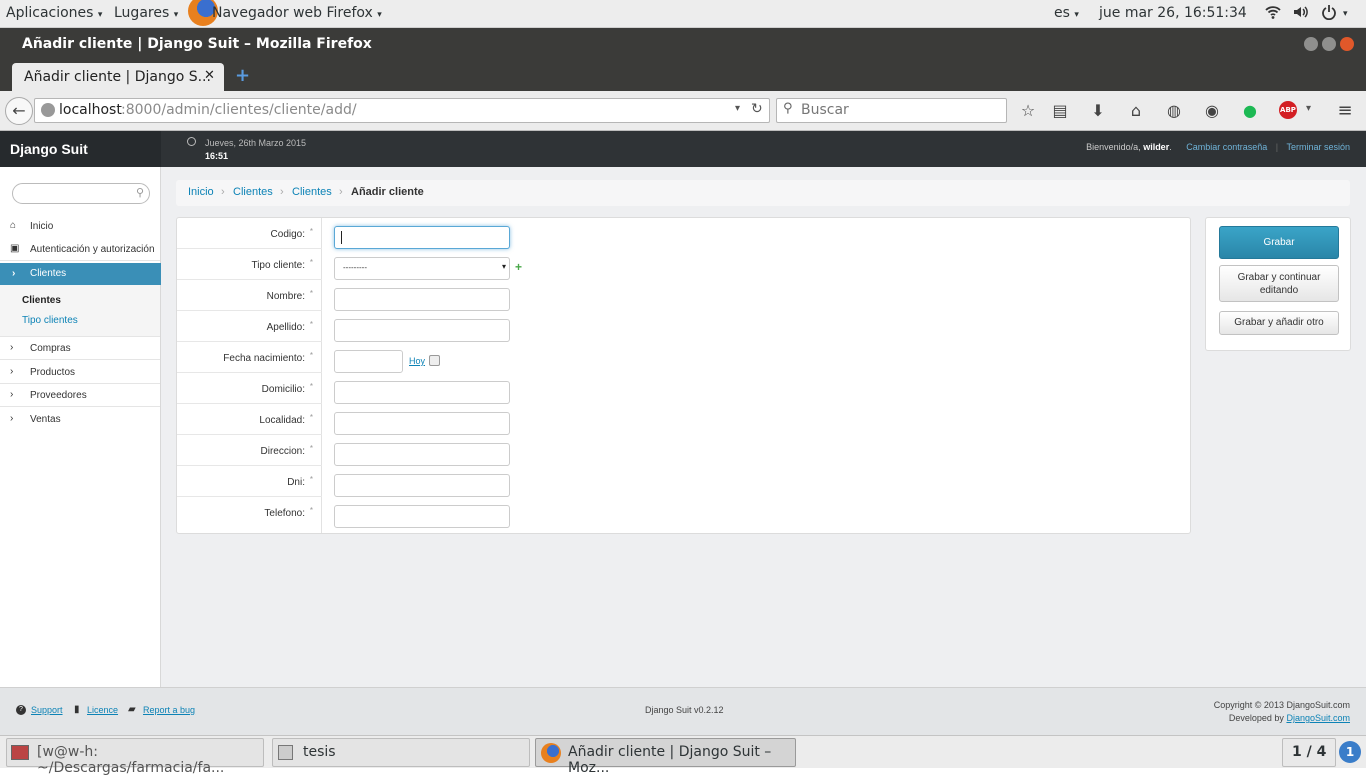  What do you see at coordinates (1300, 14) in the screenshot?
I see `volume-icon` at bounding box center [1300, 14].